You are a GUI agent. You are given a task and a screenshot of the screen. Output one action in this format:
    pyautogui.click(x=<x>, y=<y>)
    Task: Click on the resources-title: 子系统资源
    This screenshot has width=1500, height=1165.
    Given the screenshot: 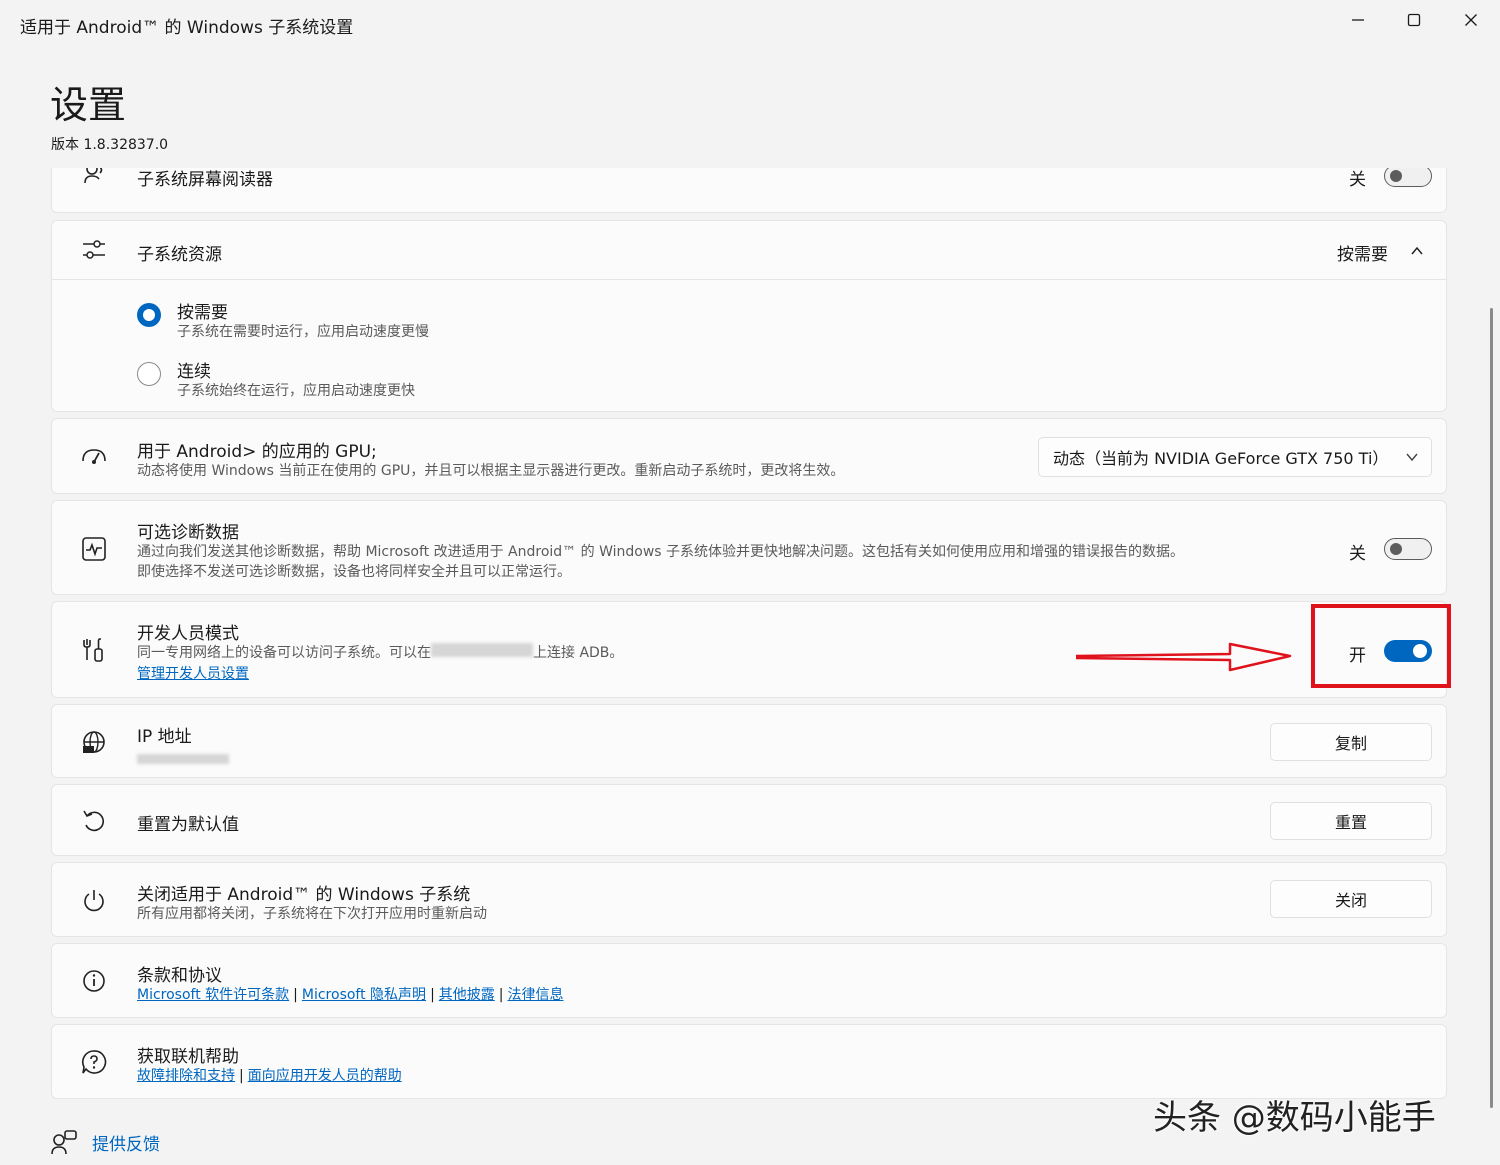 What is the action you would take?
    pyautogui.click(x=179, y=255)
    